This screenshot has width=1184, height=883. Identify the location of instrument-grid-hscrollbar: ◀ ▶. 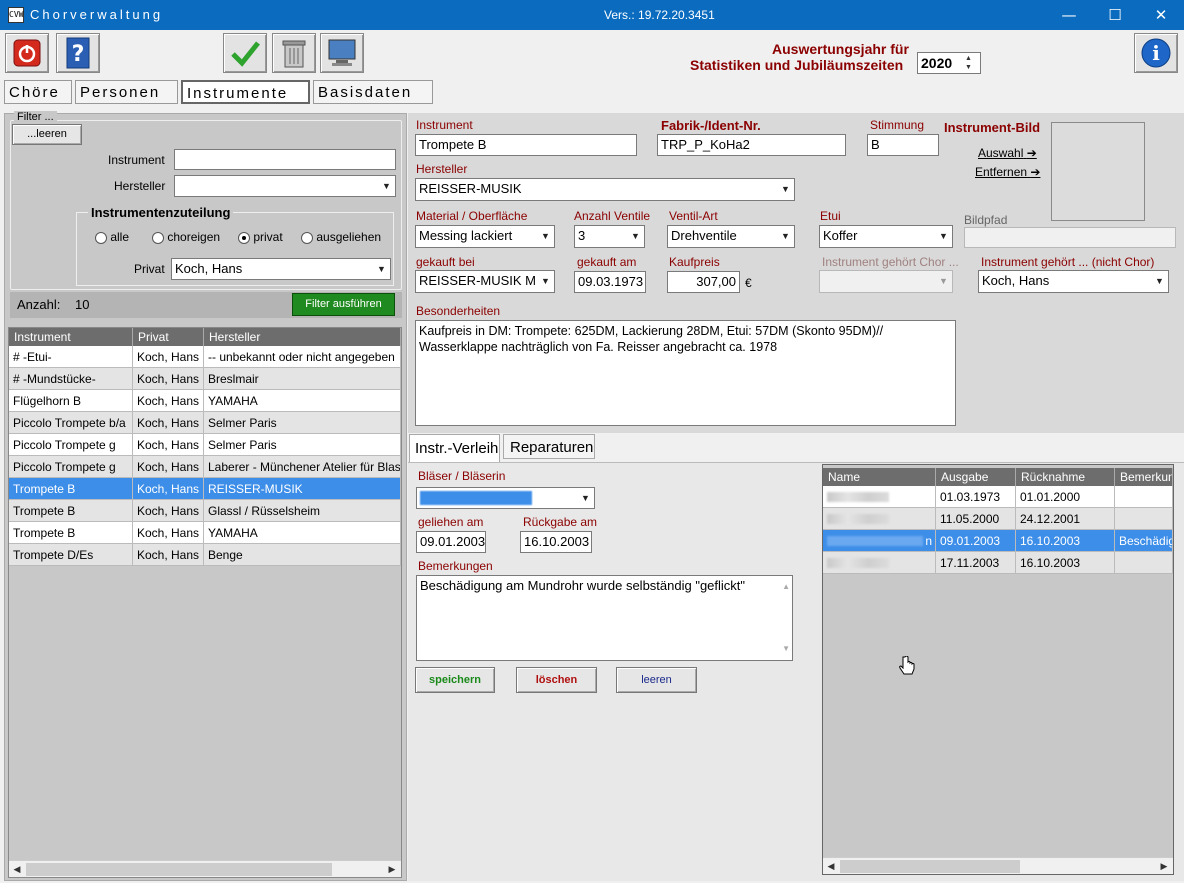
(205, 868).